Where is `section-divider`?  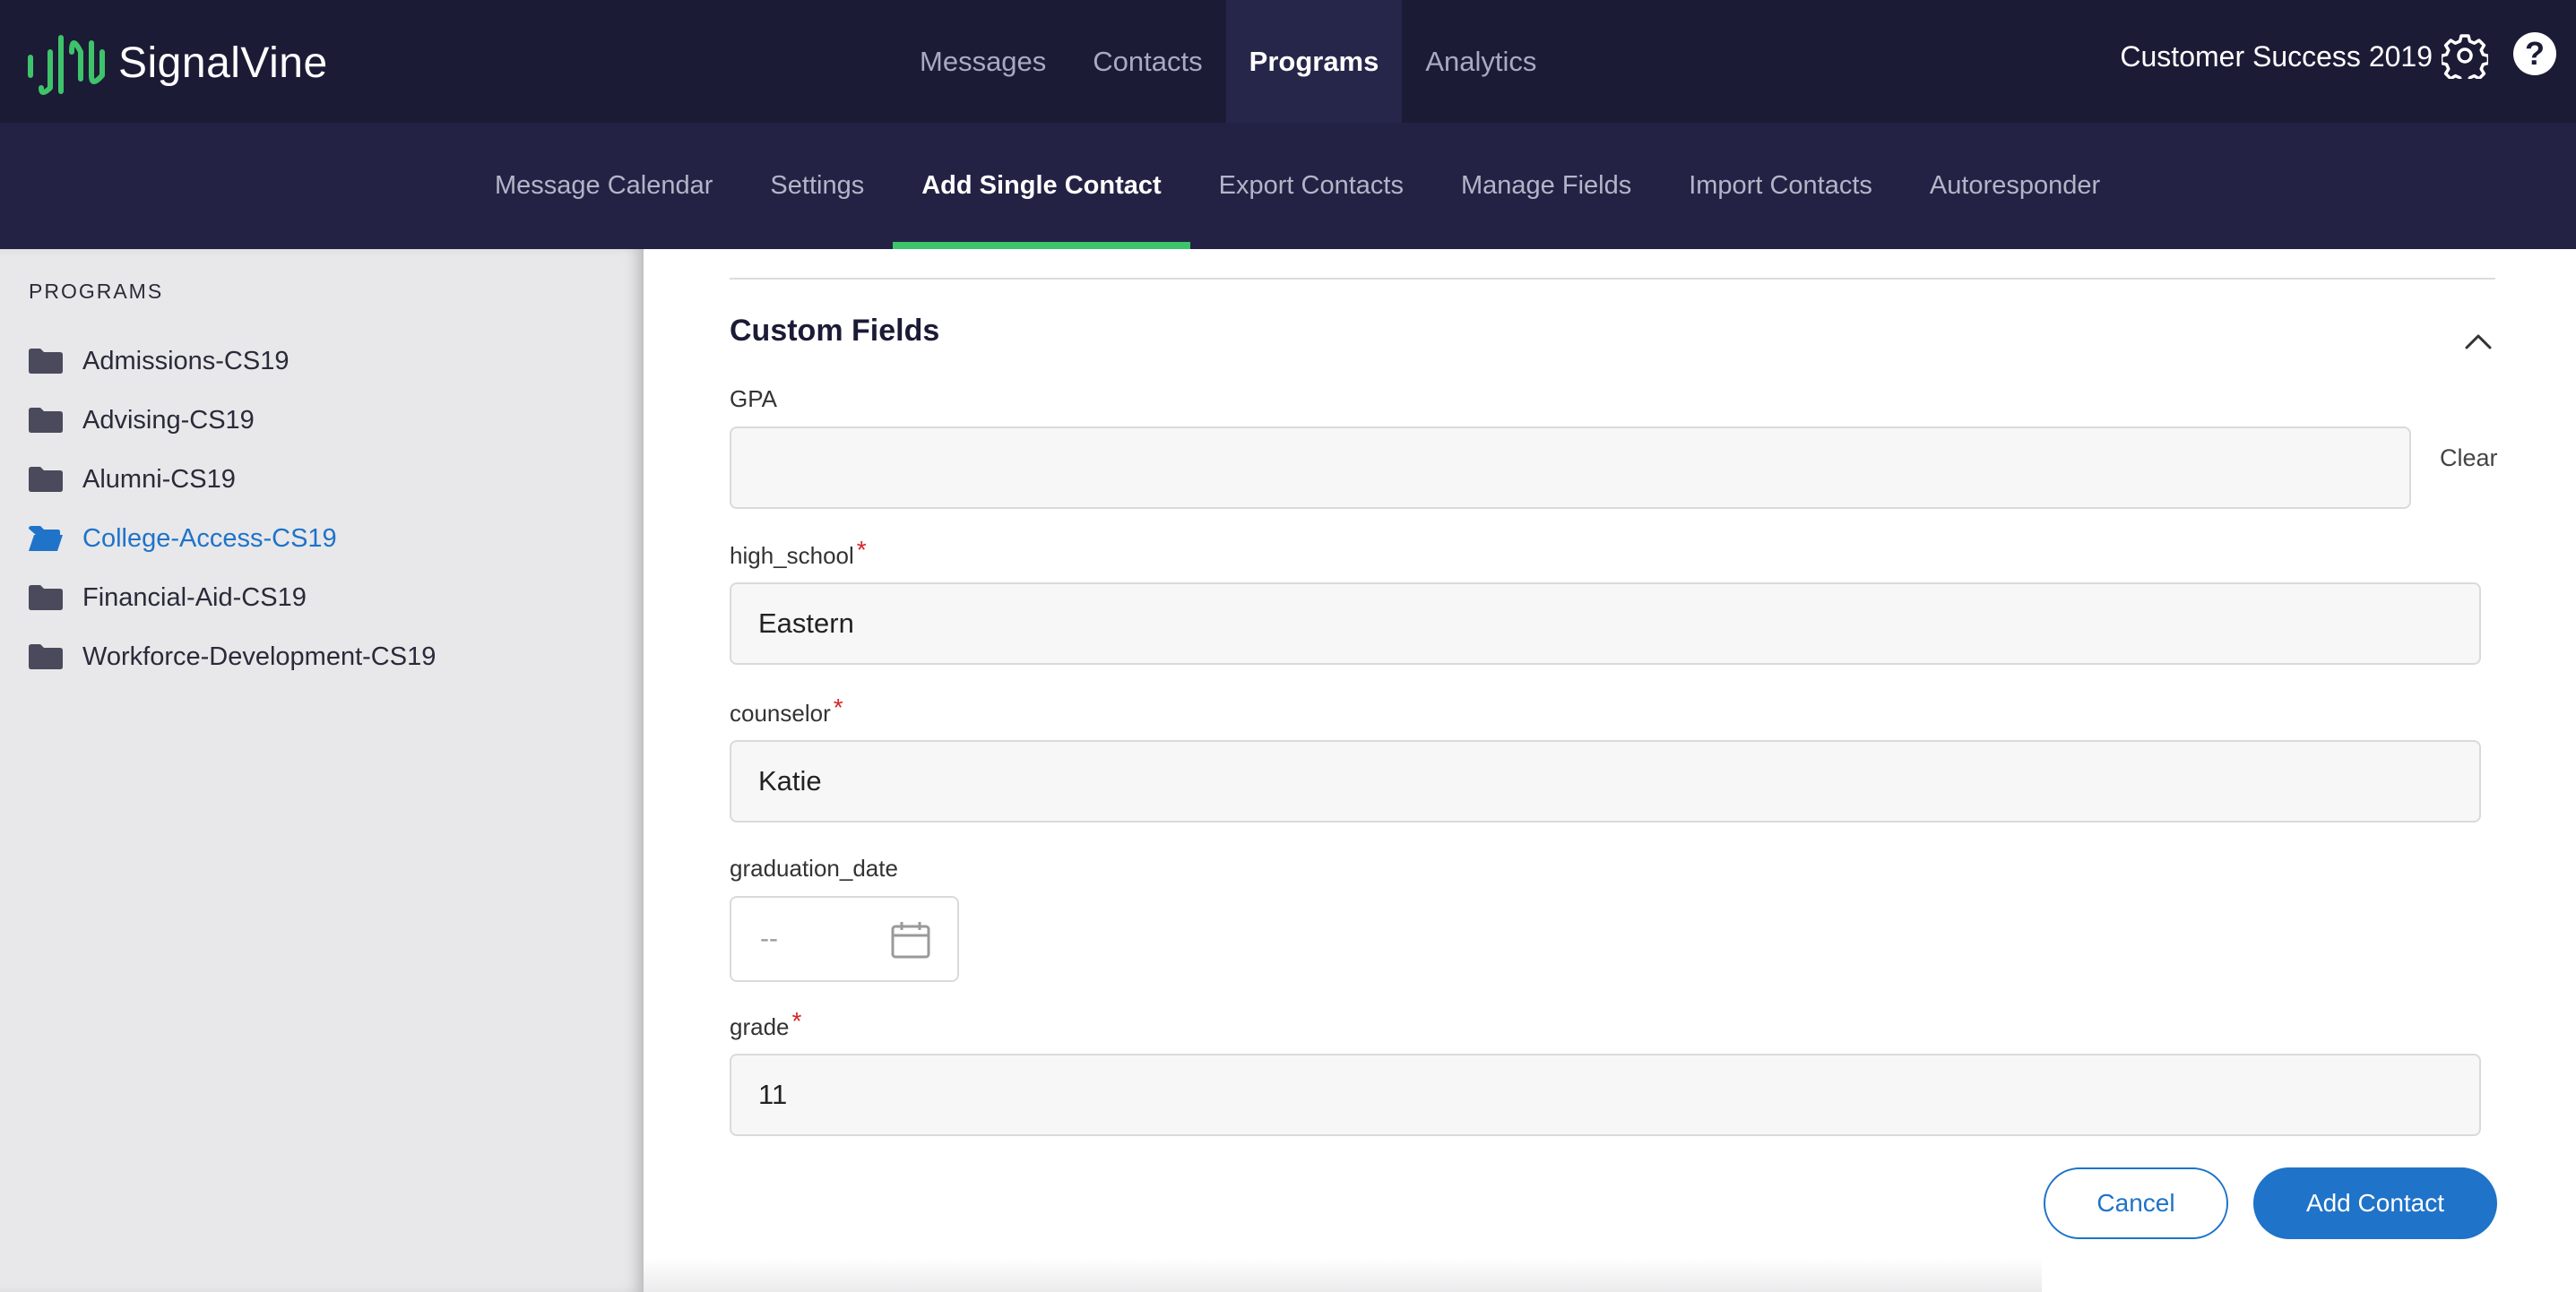
section-divider is located at coordinates (1612, 279).